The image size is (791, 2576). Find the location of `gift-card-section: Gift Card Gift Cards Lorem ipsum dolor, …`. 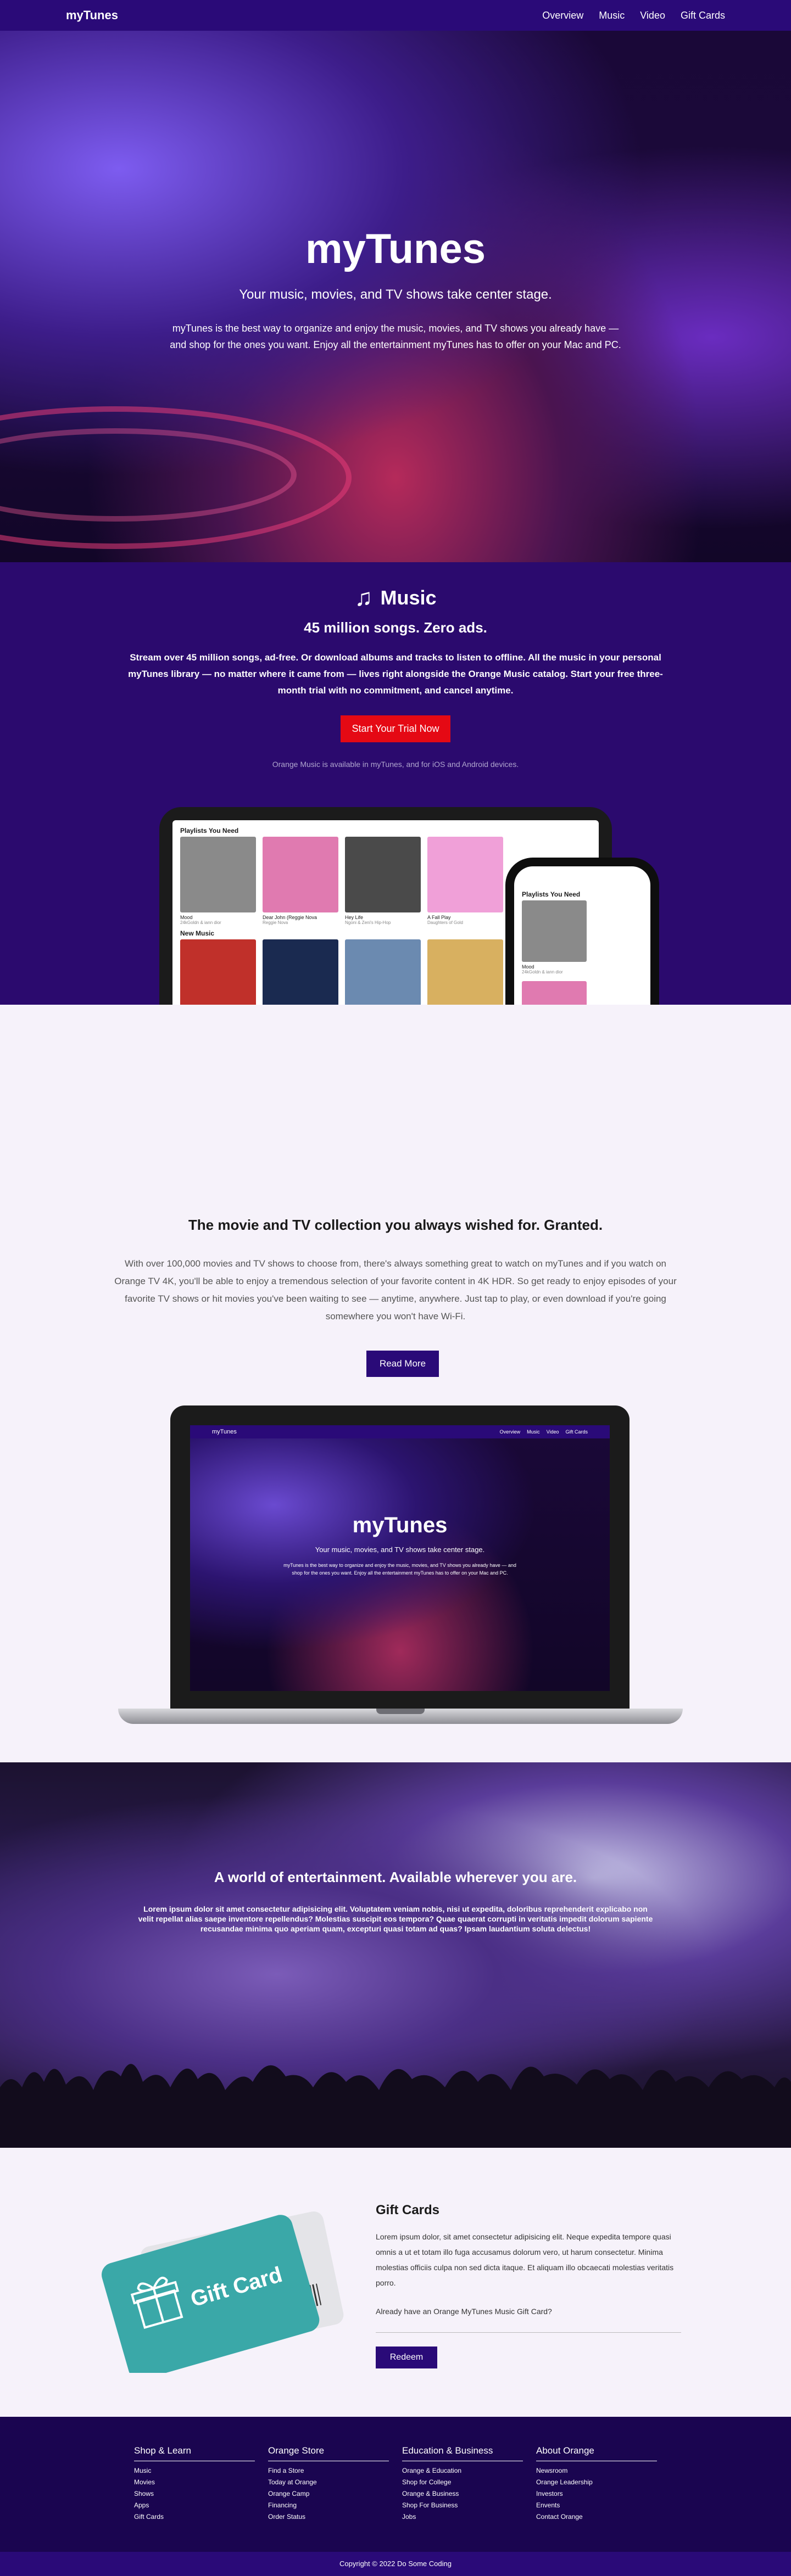

gift-card-section: Gift Card Gift Cards Lorem ipsum dolor, … is located at coordinates (396, 2282).